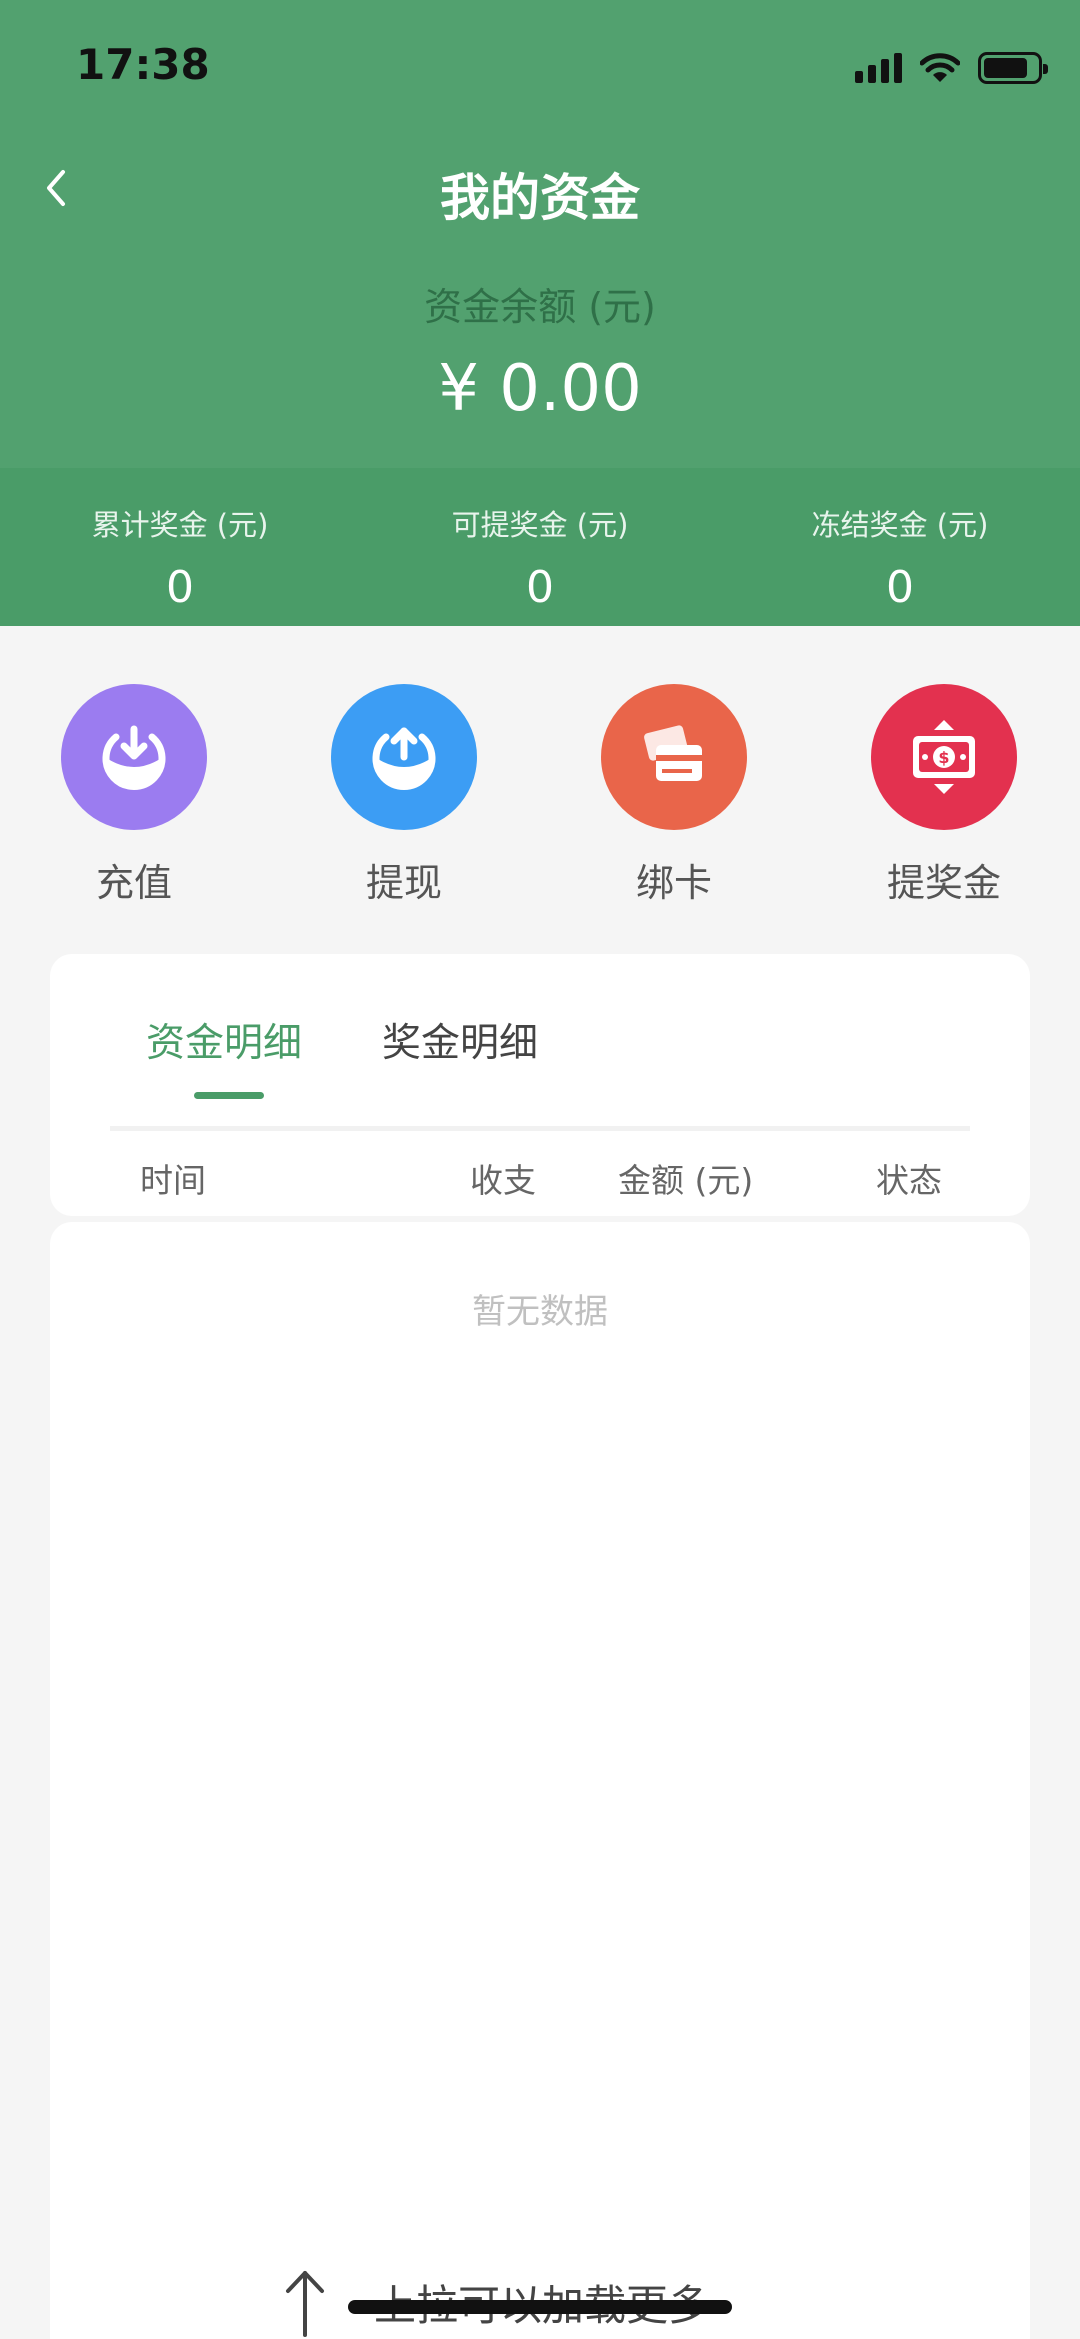  Describe the element at coordinates (909, 1180) in the screenshot. I see `col-status: 状态` at that location.